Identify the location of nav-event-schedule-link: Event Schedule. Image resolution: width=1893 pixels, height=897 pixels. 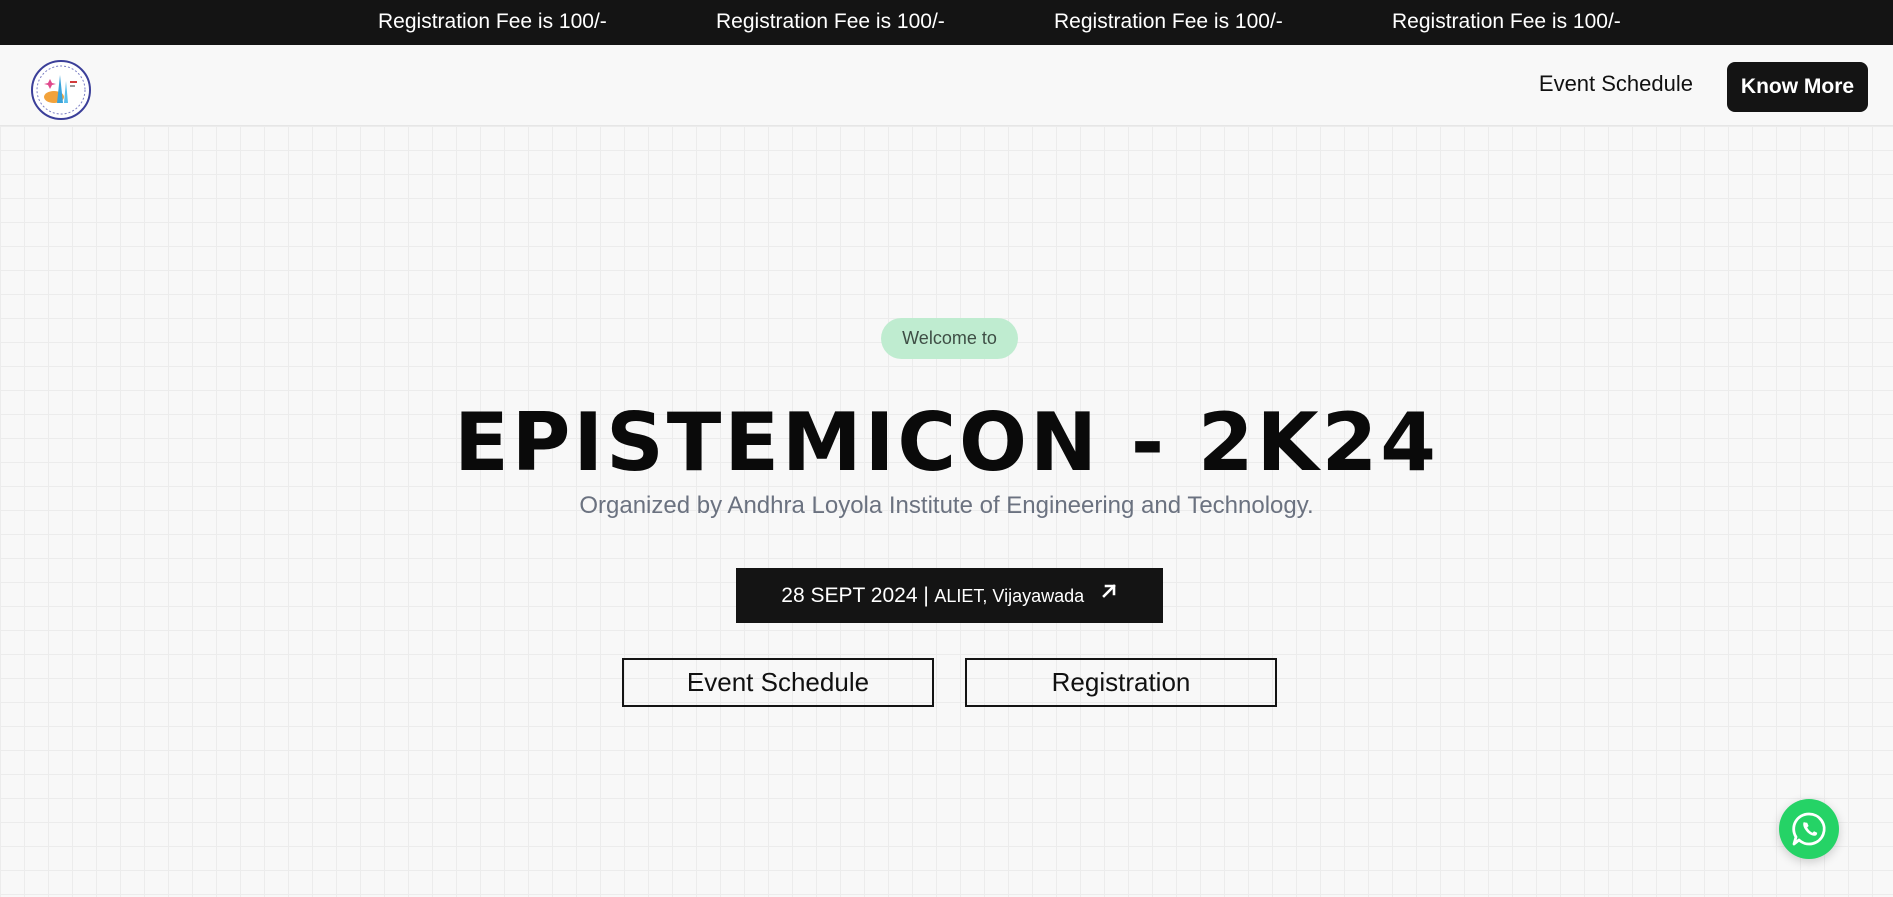
(1616, 84).